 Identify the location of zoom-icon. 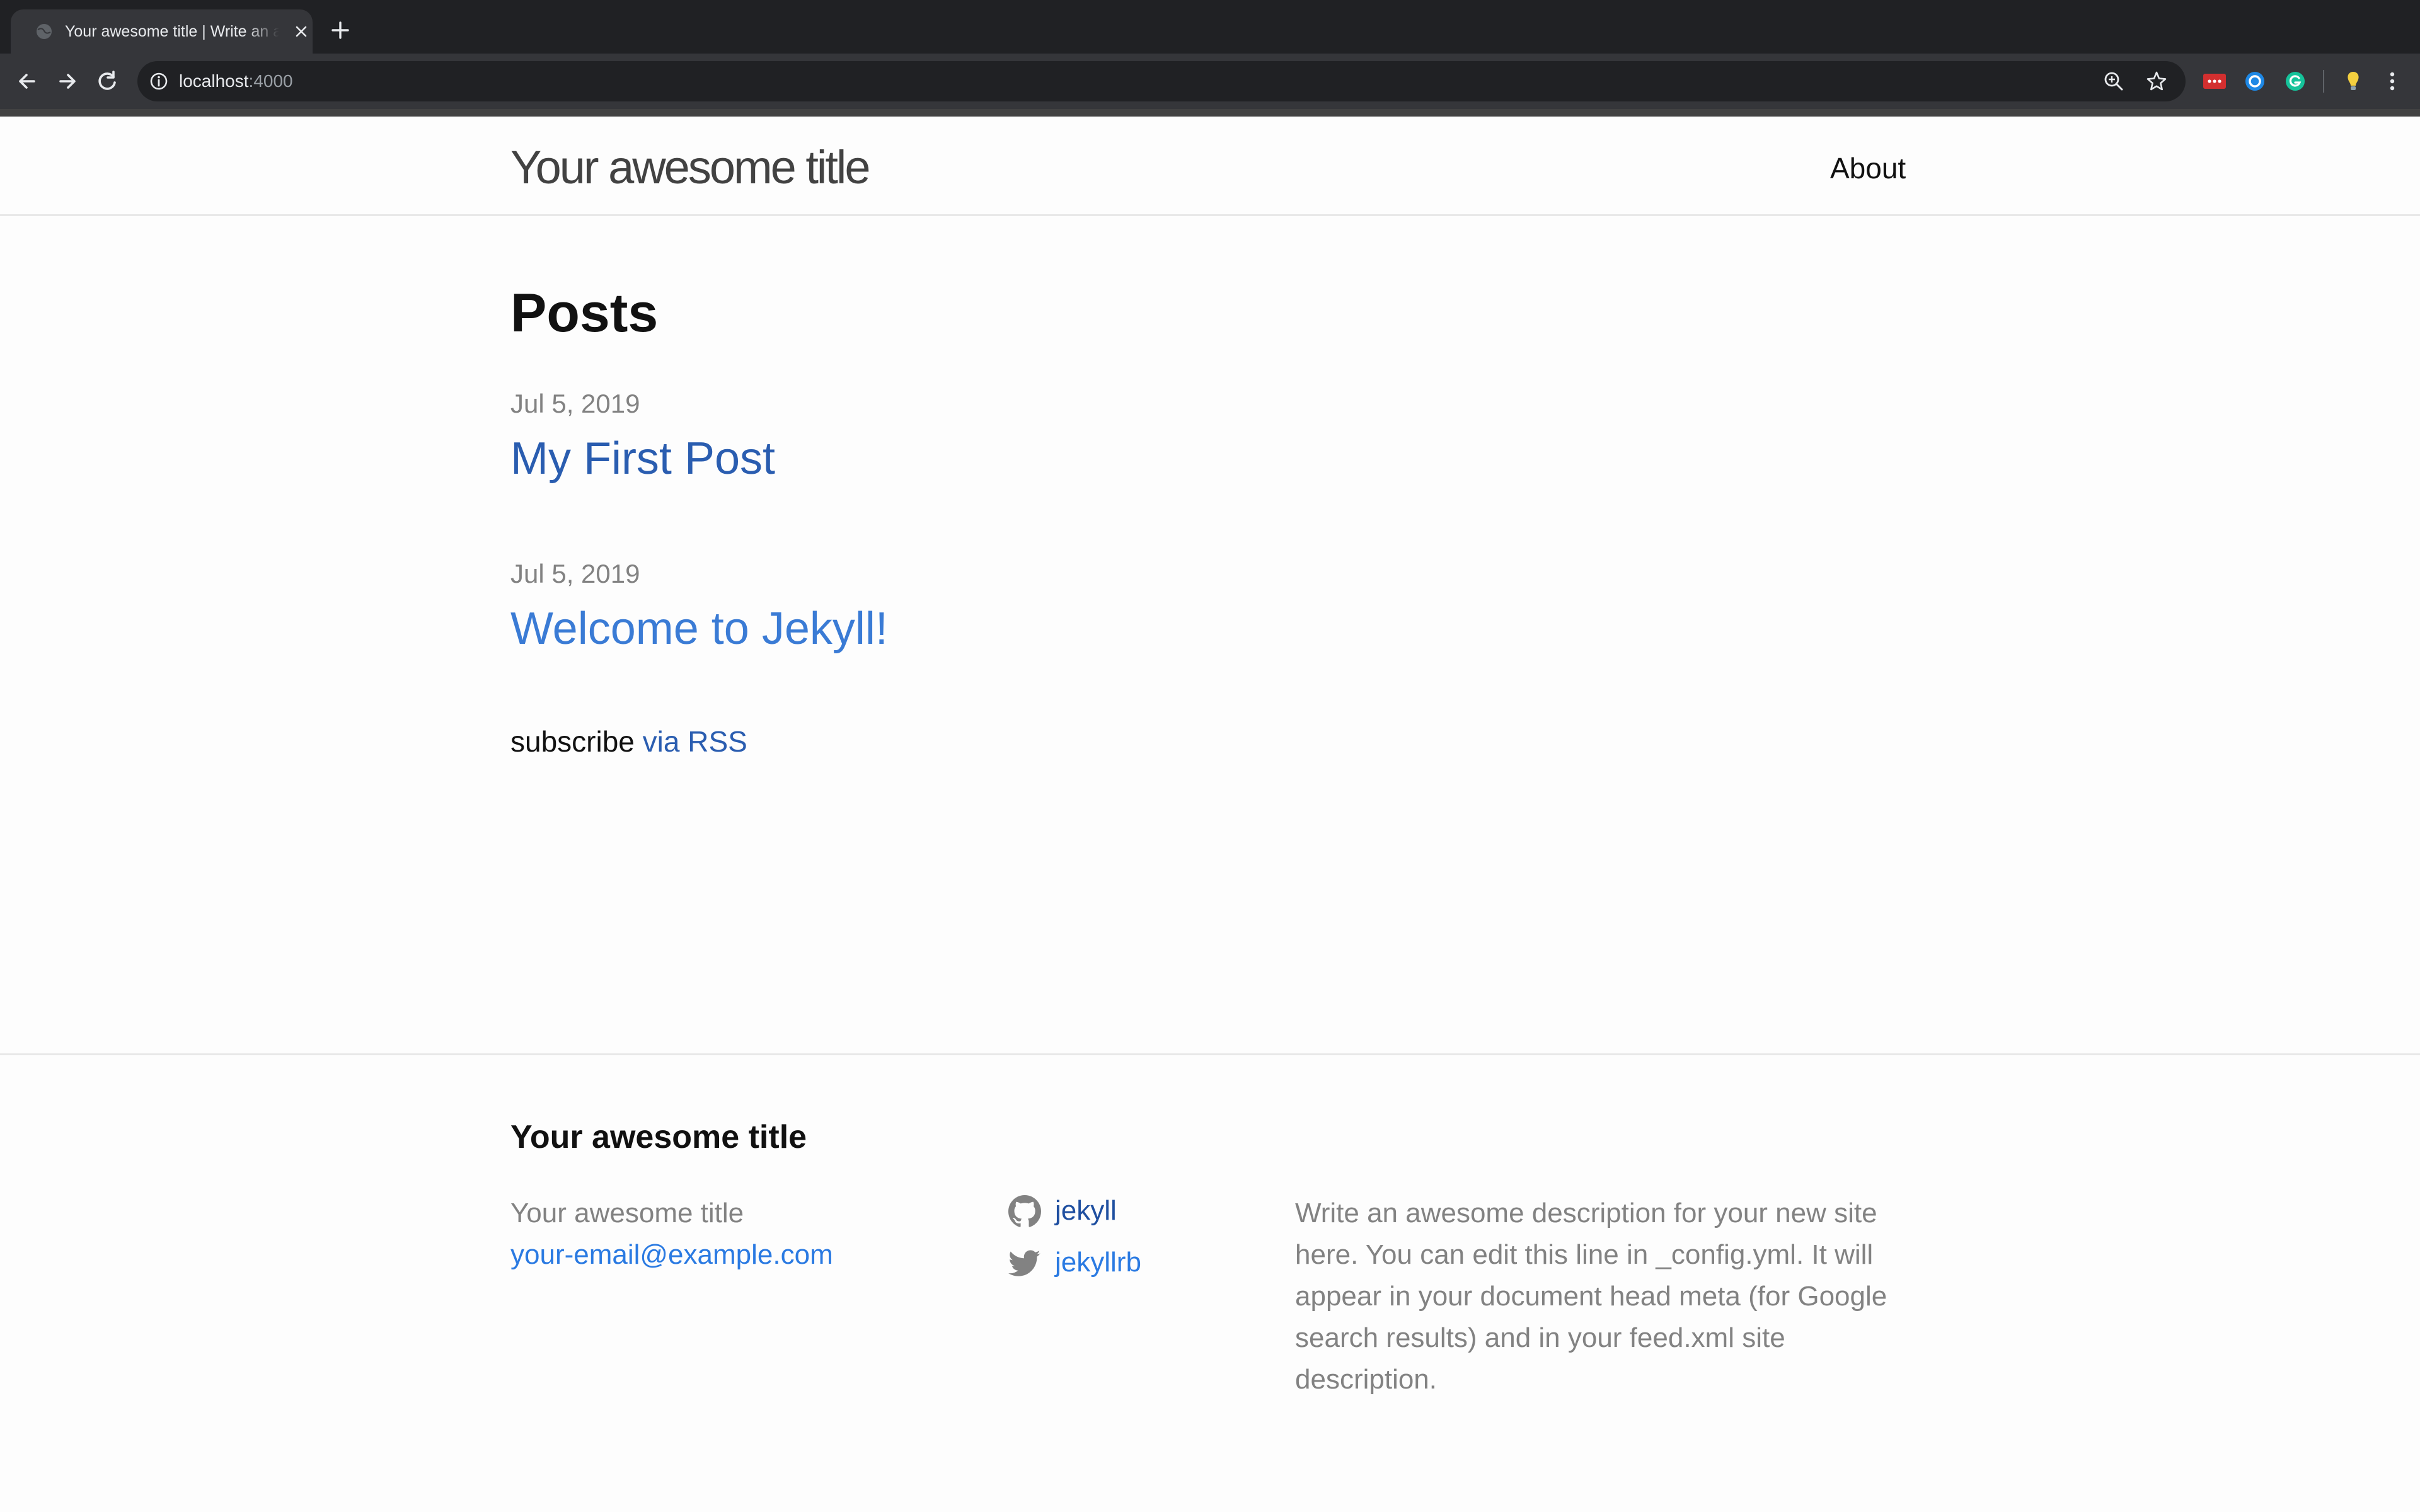
(2114, 81).